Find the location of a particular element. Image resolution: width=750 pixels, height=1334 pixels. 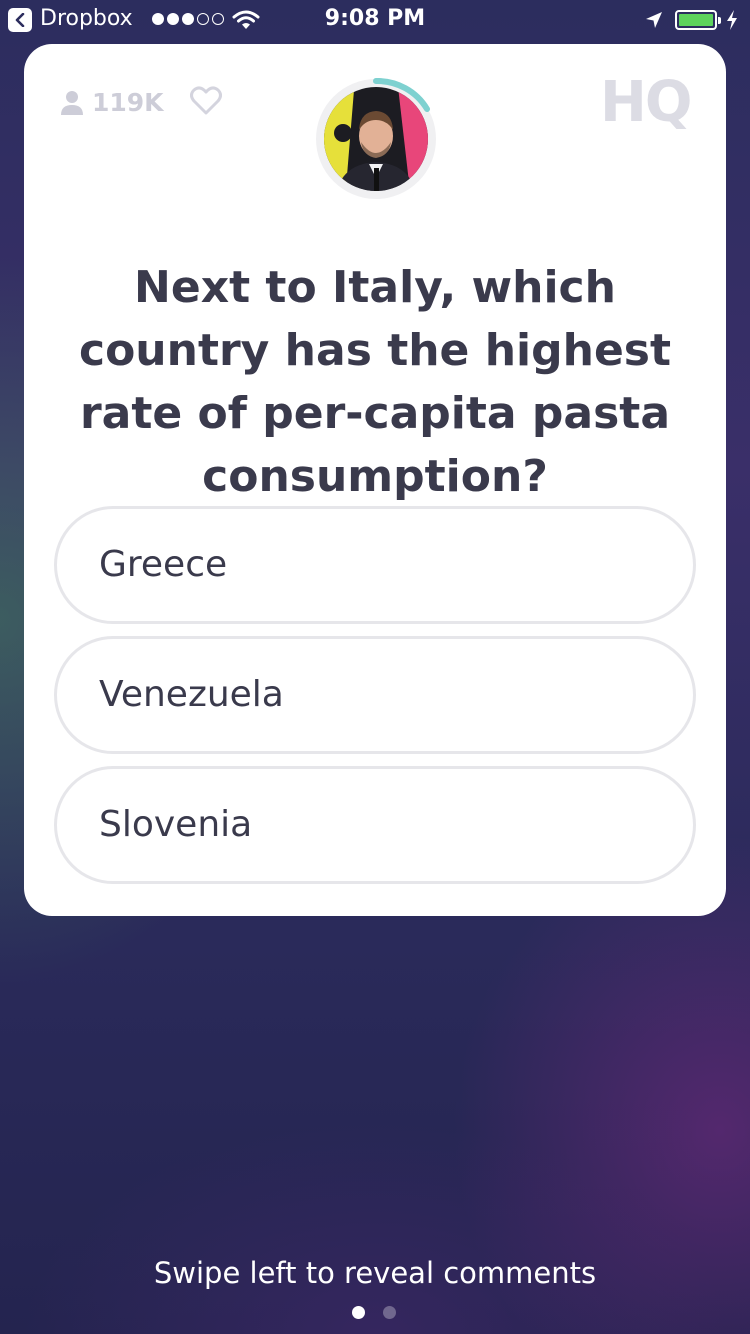

viewer-count: 119K is located at coordinates (112, 102).